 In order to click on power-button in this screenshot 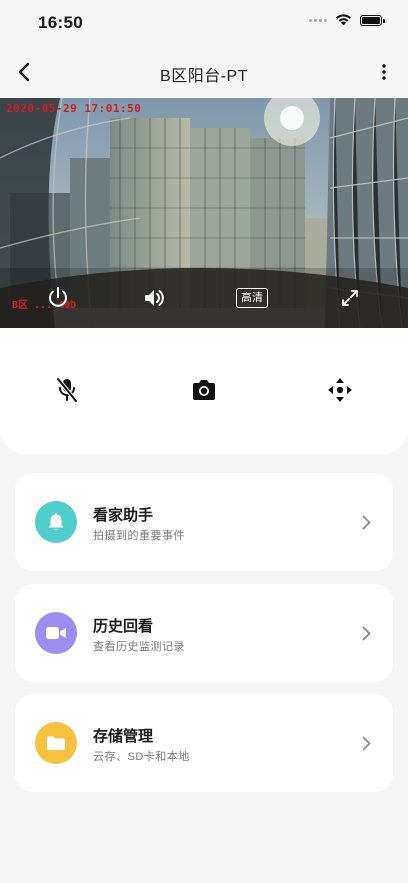, I will do `click(58, 298)`.